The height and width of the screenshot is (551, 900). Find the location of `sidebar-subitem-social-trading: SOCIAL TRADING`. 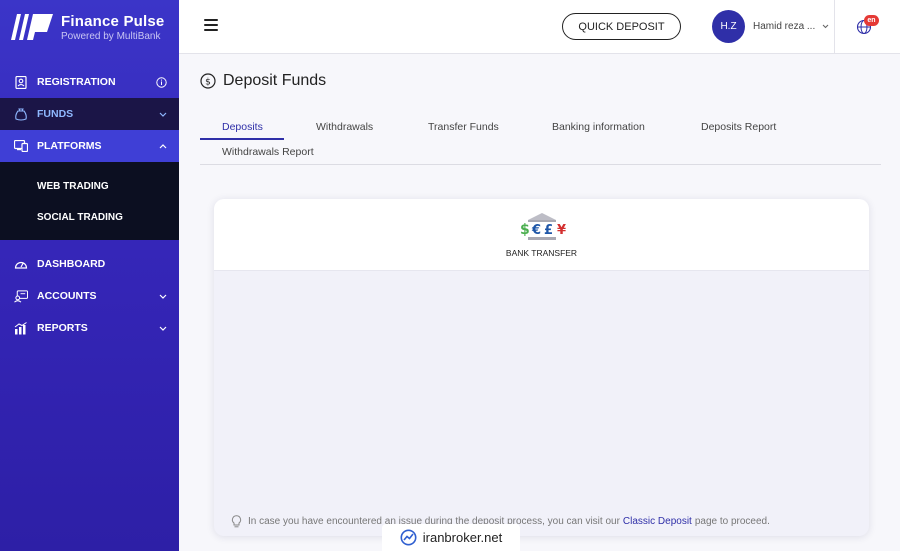

sidebar-subitem-social-trading: SOCIAL TRADING is located at coordinates (89, 221).